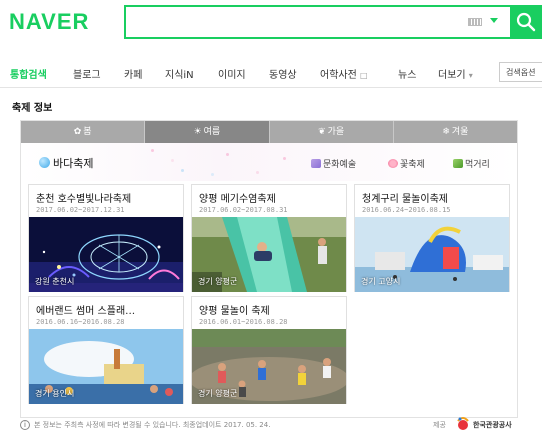  What do you see at coordinates (432, 254) in the screenshot?
I see `festival-image-inflatable-pool: 경기 고양시` at bounding box center [432, 254].